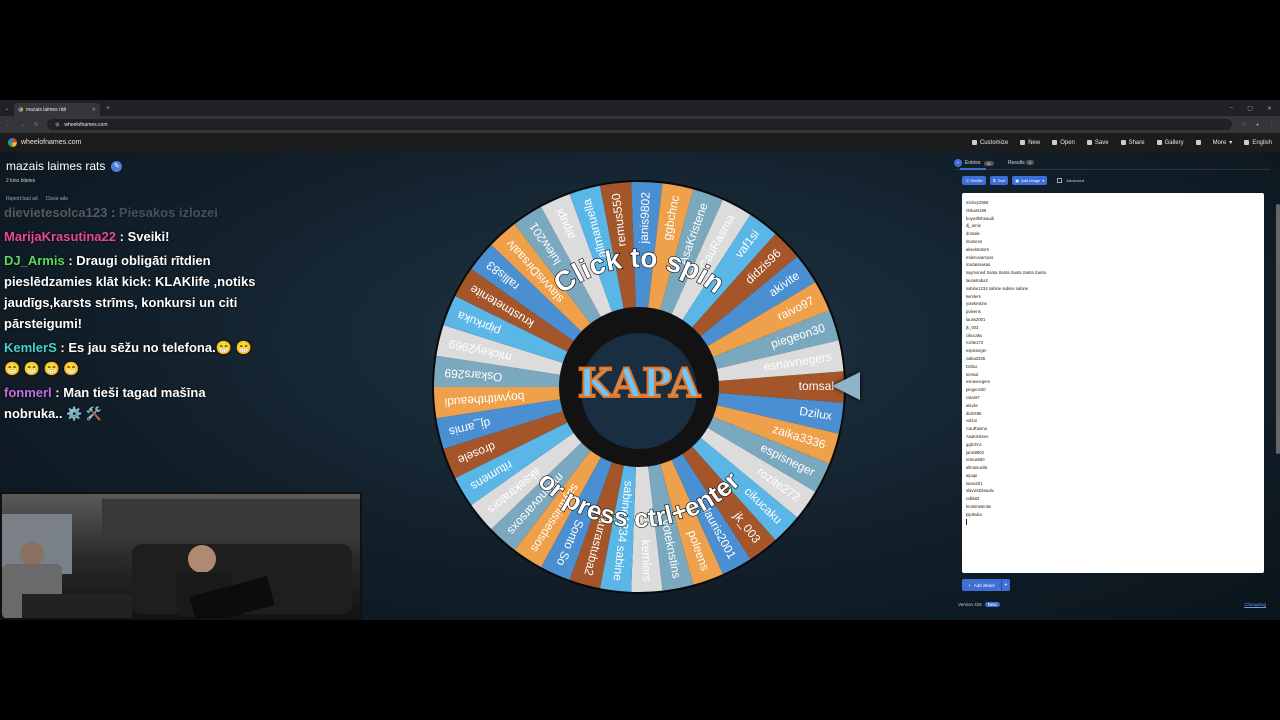 Image resolution: width=1280 pixels, height=720 pixels. I want to click on plus-icon: +, so click(969, 585).